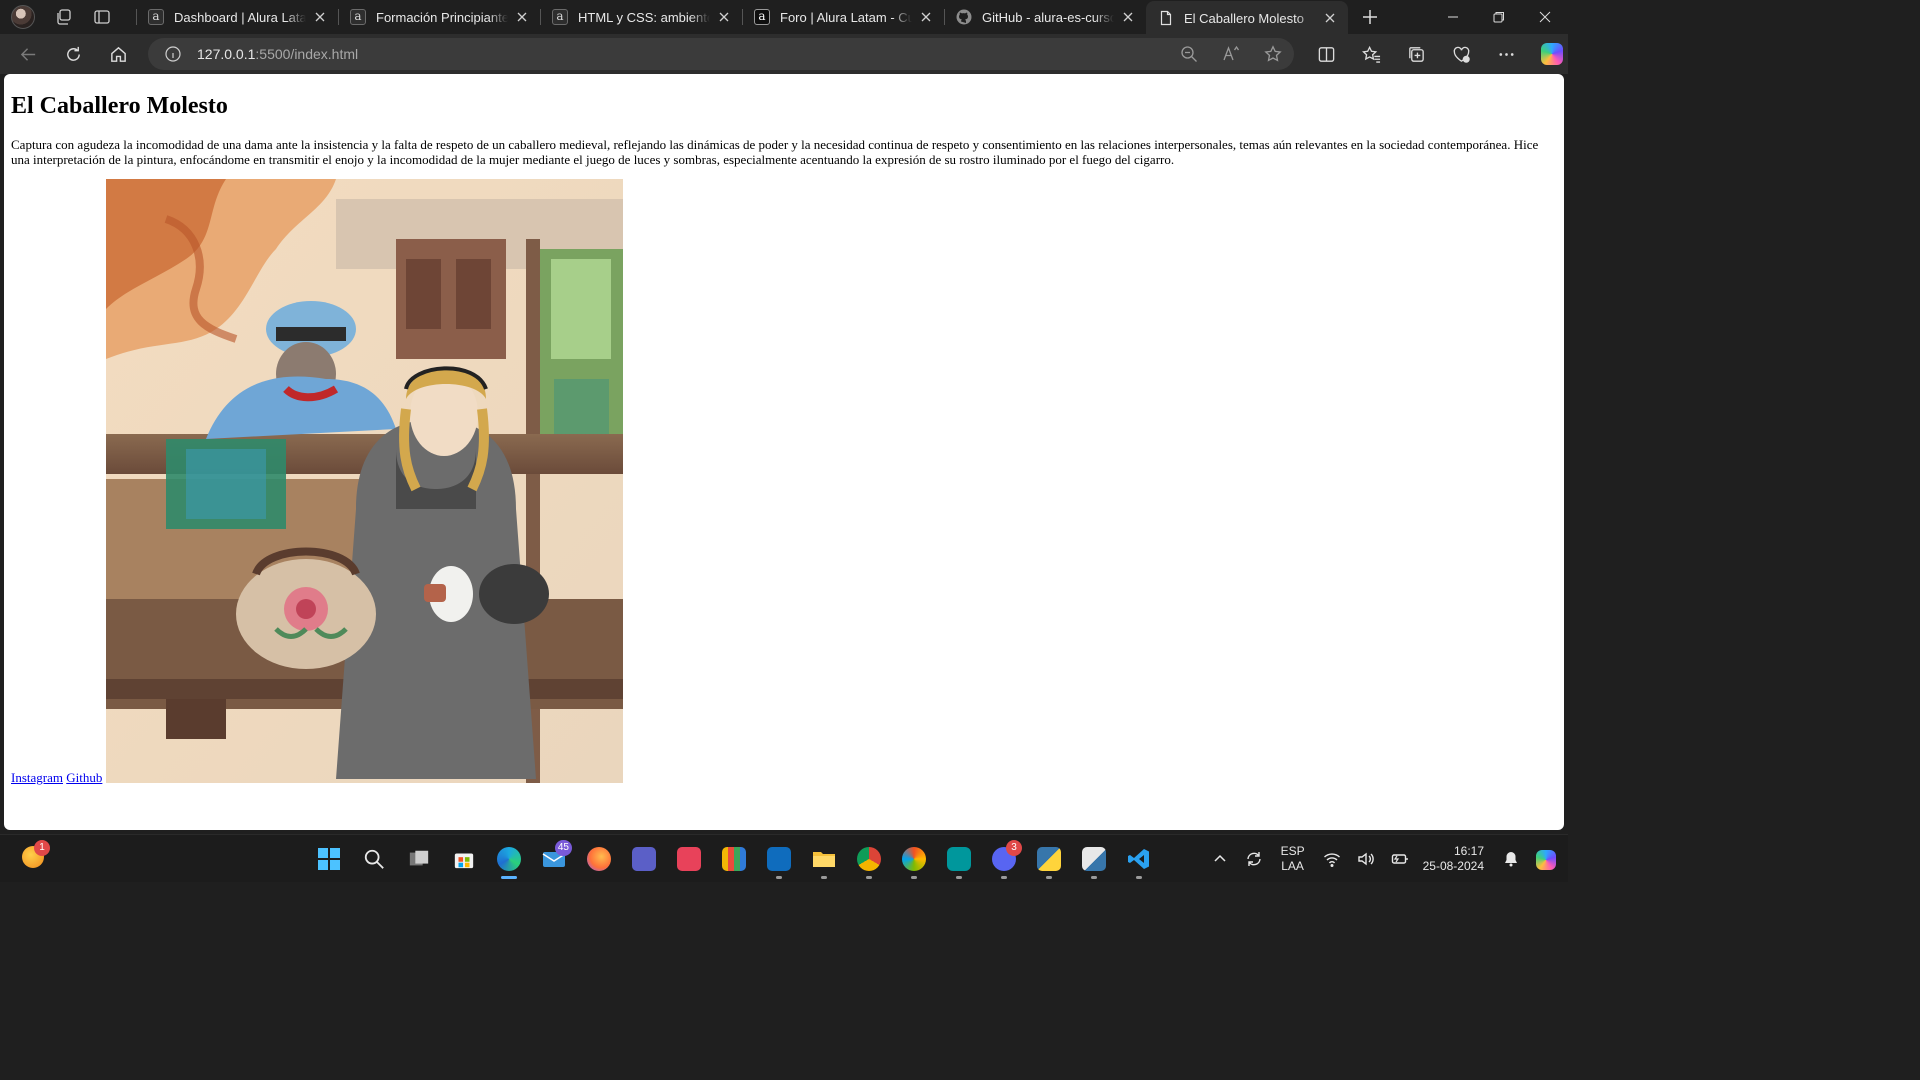  I want to click on weather-badge: 1, so click(42, 848).